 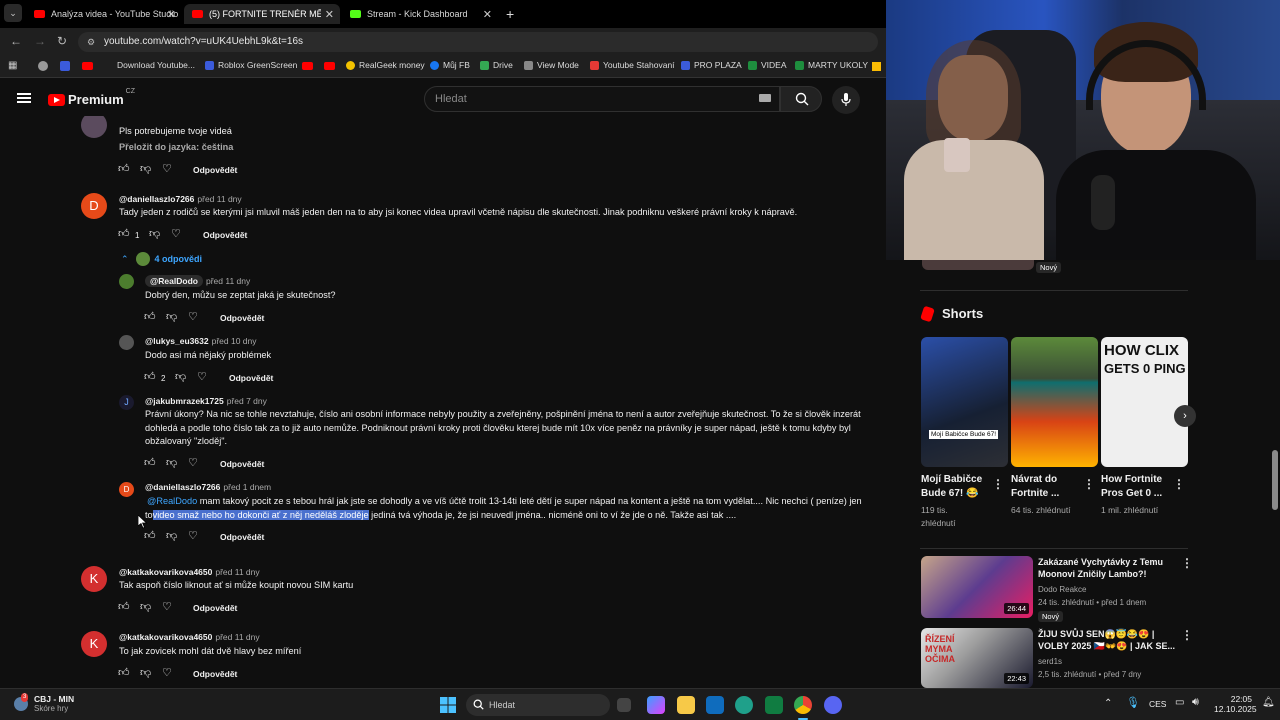 I want to click on notification-bell-icon: 🔔︎, so click(x=1268, y=702).